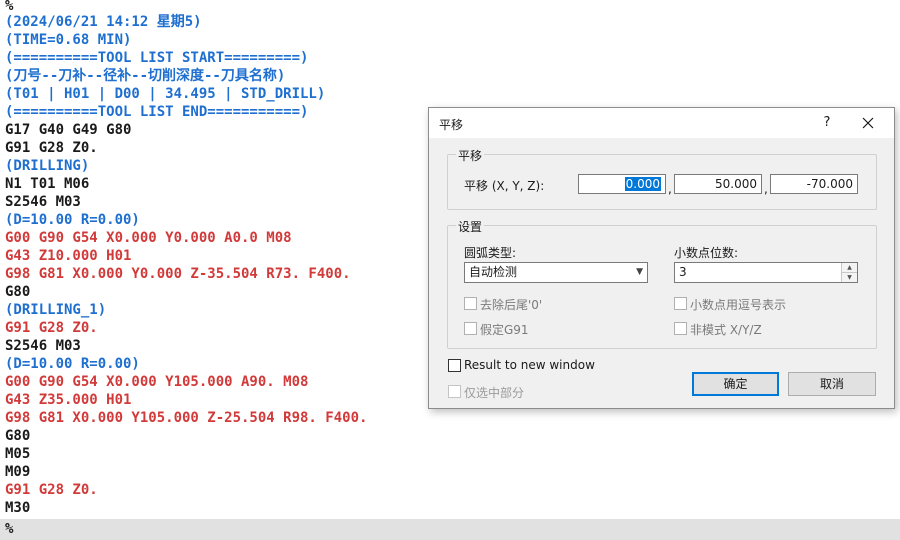  I want to click on ok-button: 确定, so click(735, 384).